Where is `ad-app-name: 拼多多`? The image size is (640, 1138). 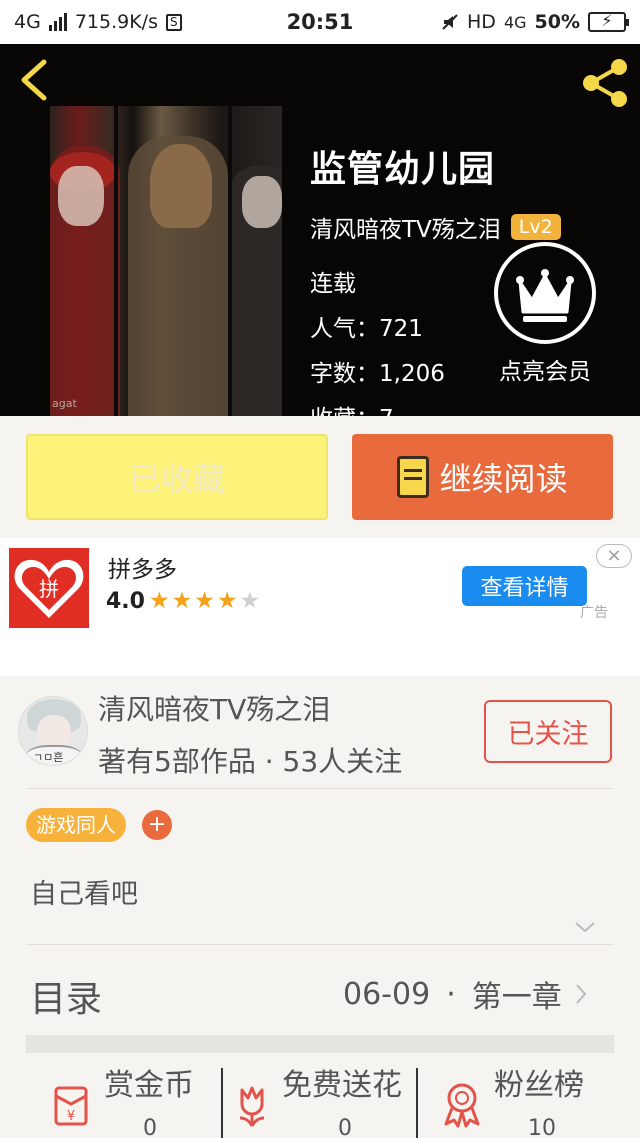
ad-app-name: 拼多多 is located at coordinates (142, 570).